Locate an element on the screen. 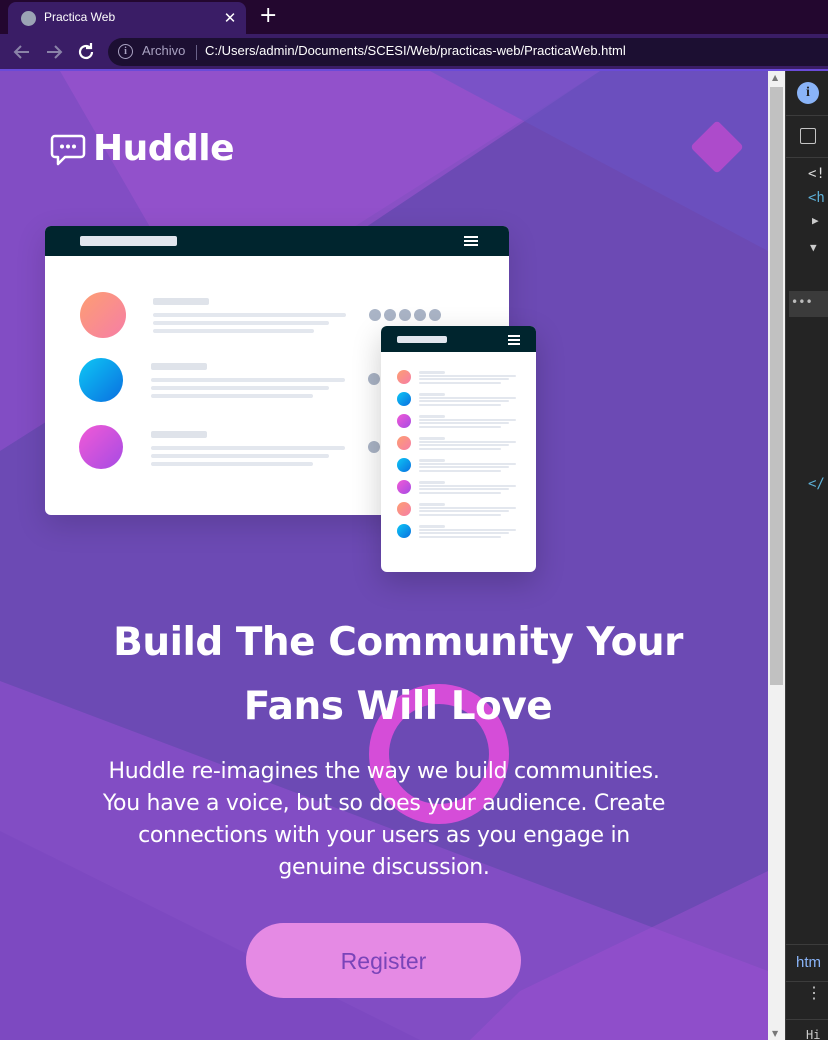 The width and height of the screenshot is (828, 1040). chat-bubble-icon is located at coordinates (68, 150).